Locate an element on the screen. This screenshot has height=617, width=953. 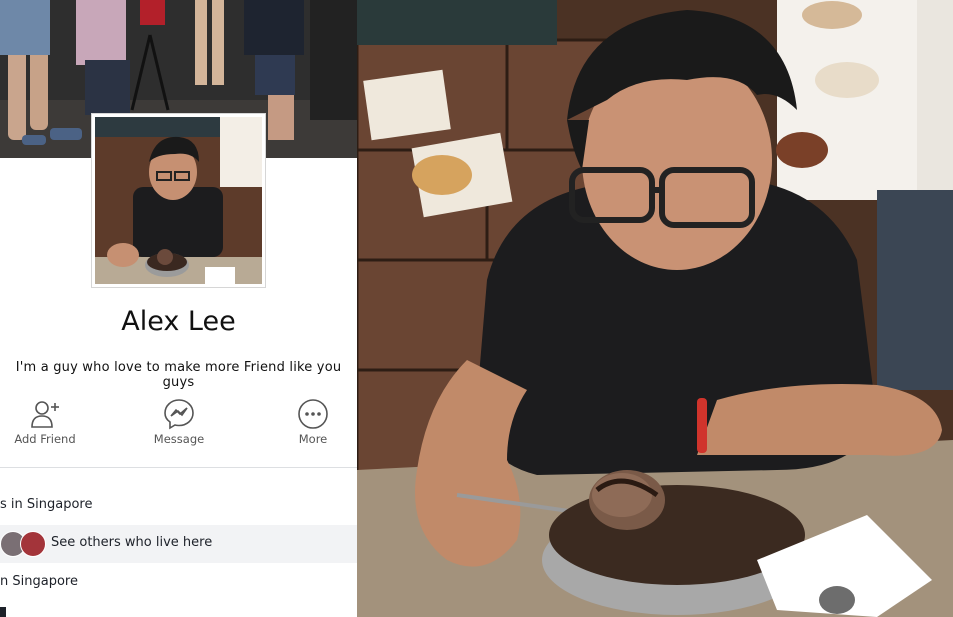
more-icon is located at coordinates (313, 414).